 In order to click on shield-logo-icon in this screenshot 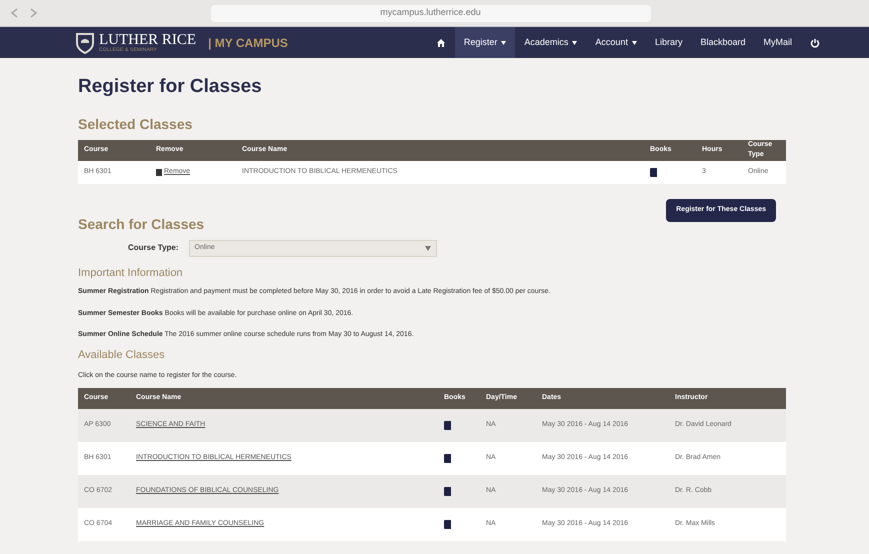, I will do `click(85, 43)`.